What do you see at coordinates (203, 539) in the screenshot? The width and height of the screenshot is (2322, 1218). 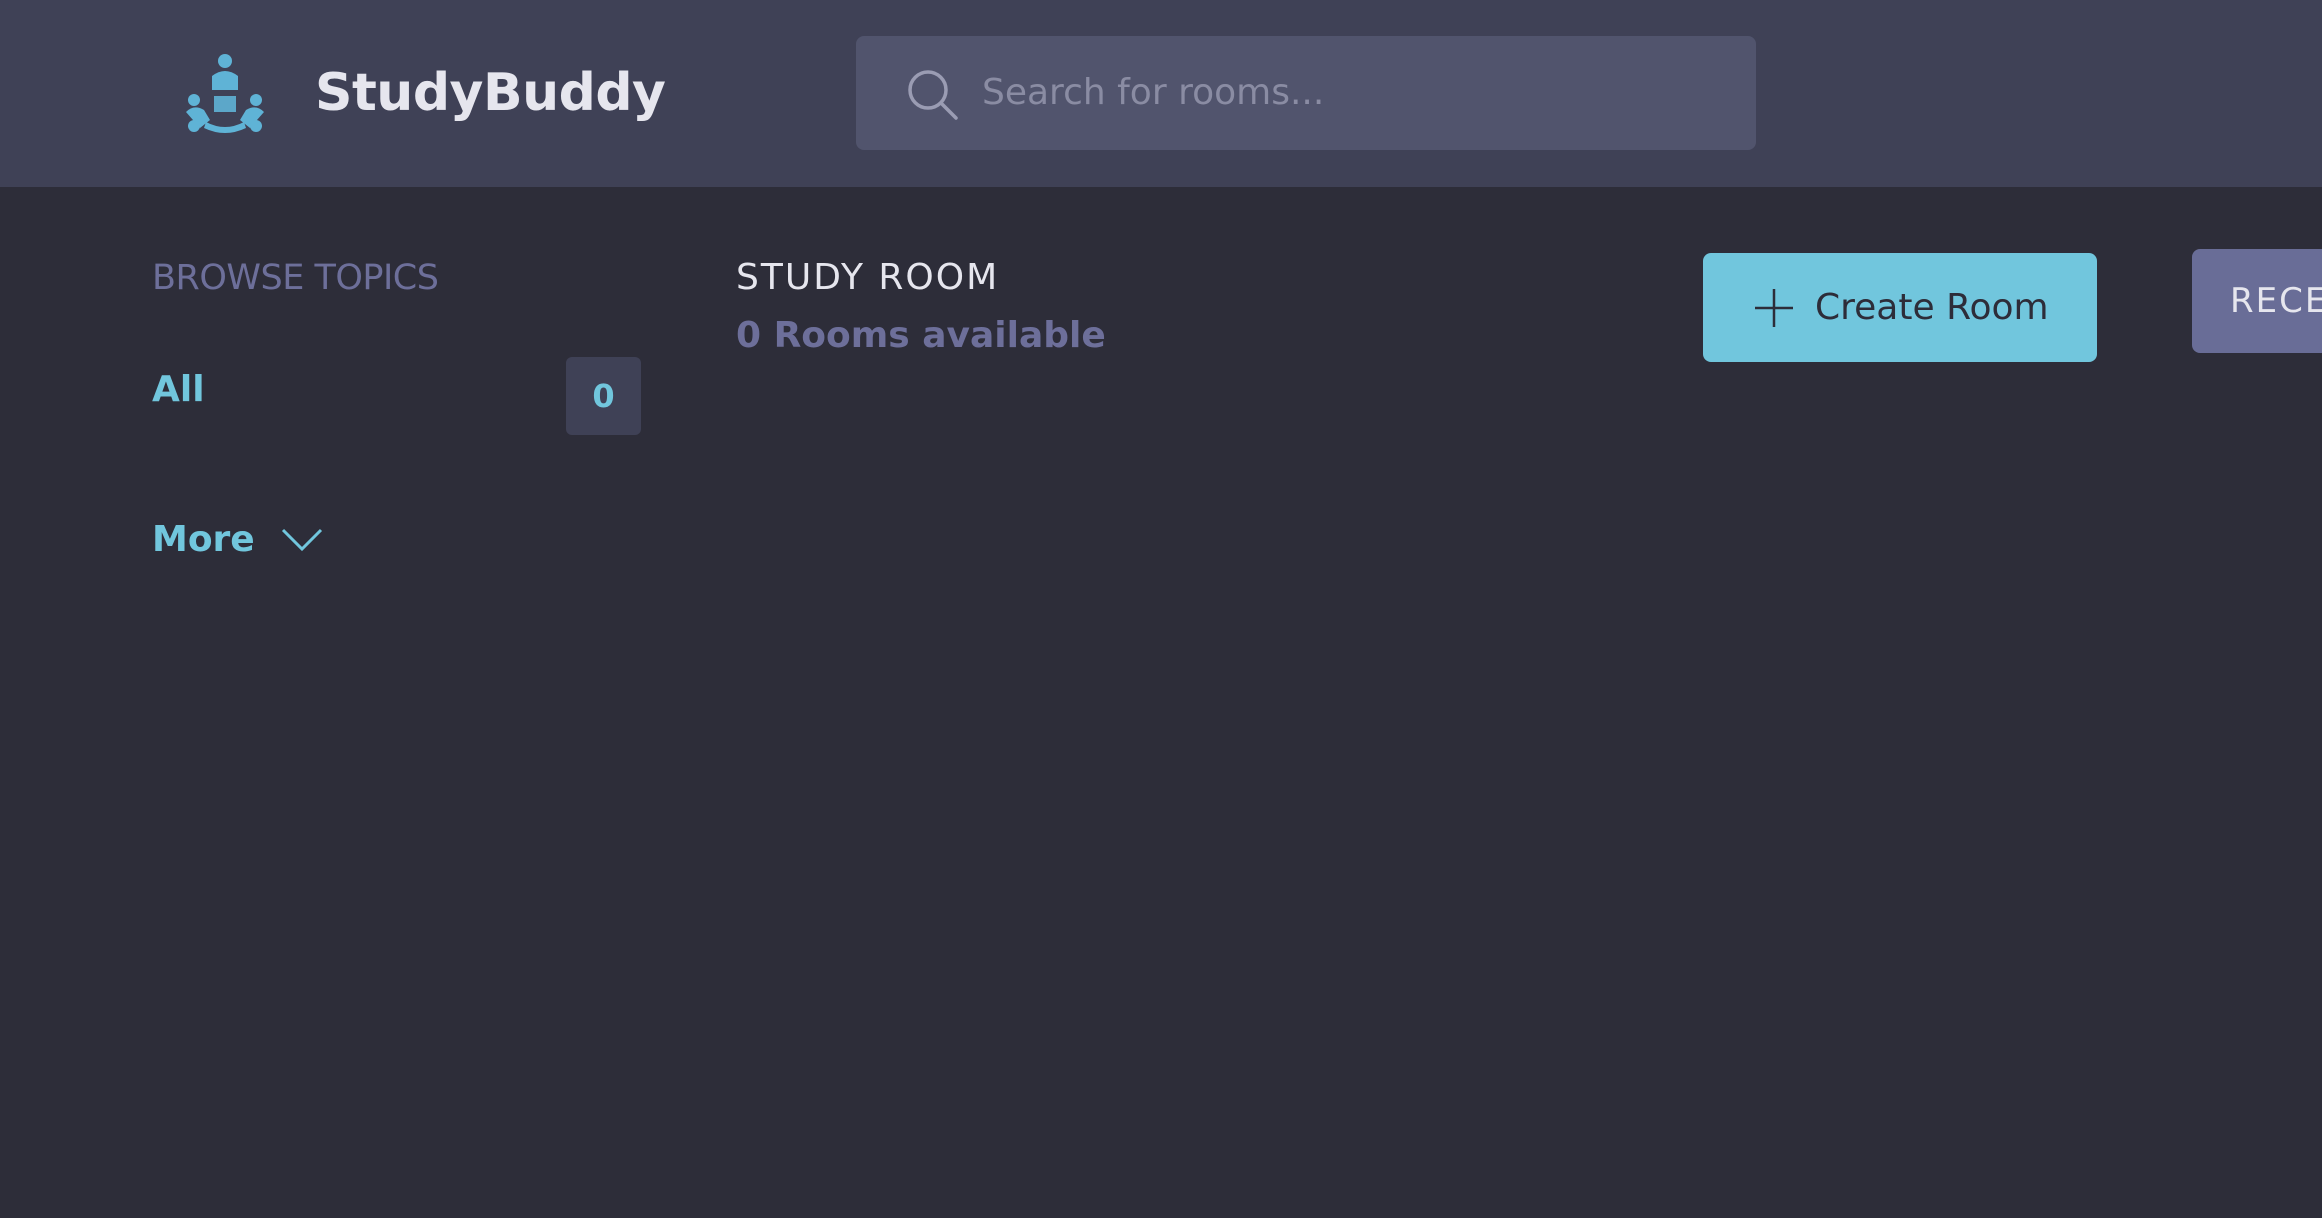 I see `more-label: More` at bounding box center [203, 539].